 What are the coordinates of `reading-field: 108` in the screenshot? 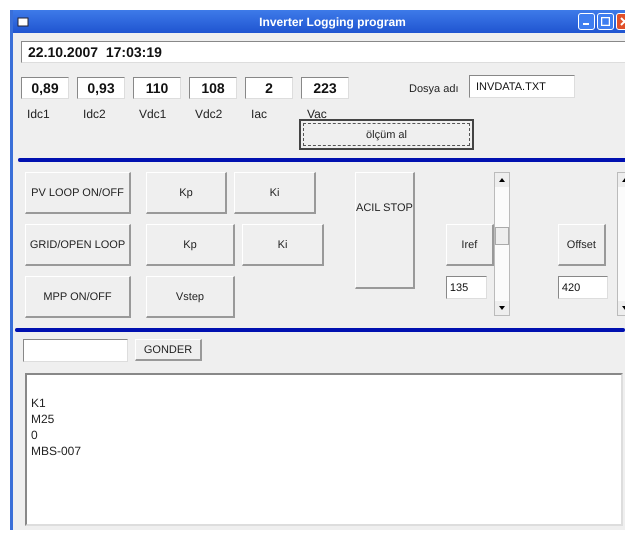 It's located at (213, 88).